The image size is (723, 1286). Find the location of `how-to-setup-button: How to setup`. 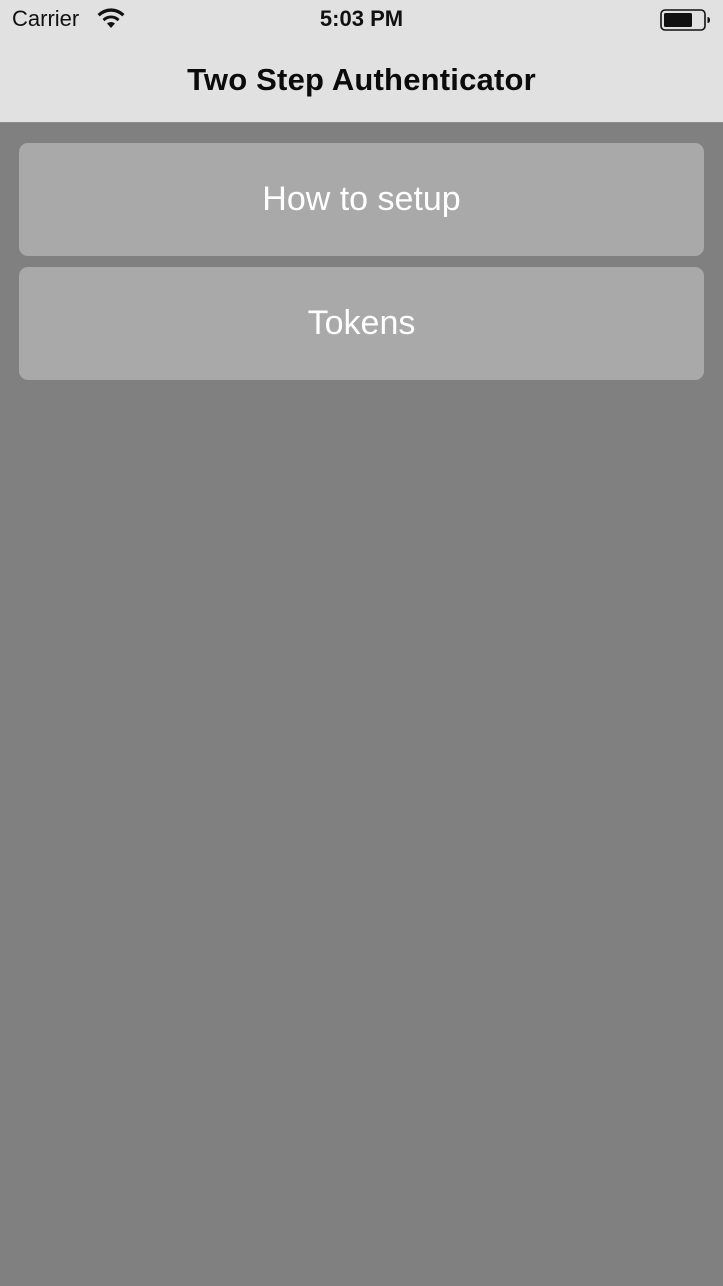

how-to-setup-button: How to setup is located at coordinates (361, 199).